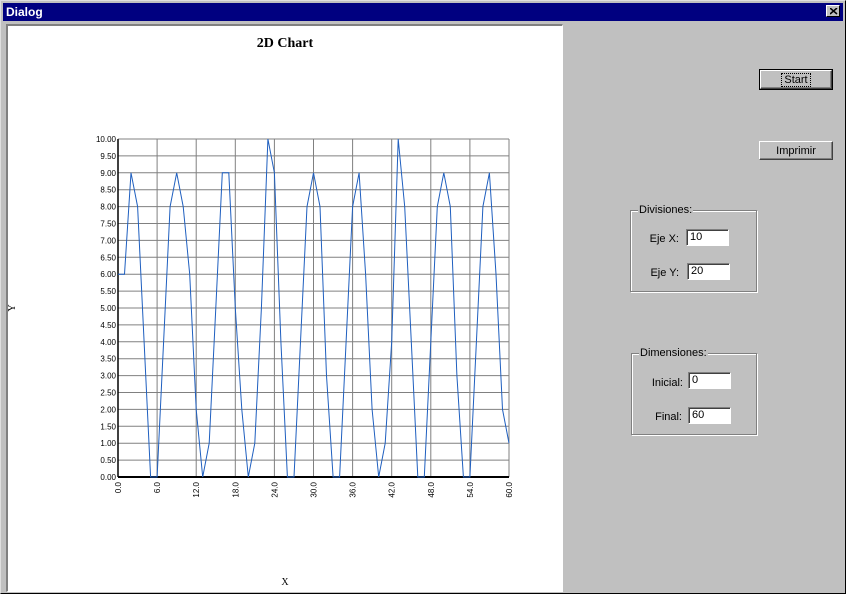 This screenshot has width=846, height=594. Describe the element at coordinates (108, 308) in the screenshot. I see `y-tick-label: 5.00` at that location.